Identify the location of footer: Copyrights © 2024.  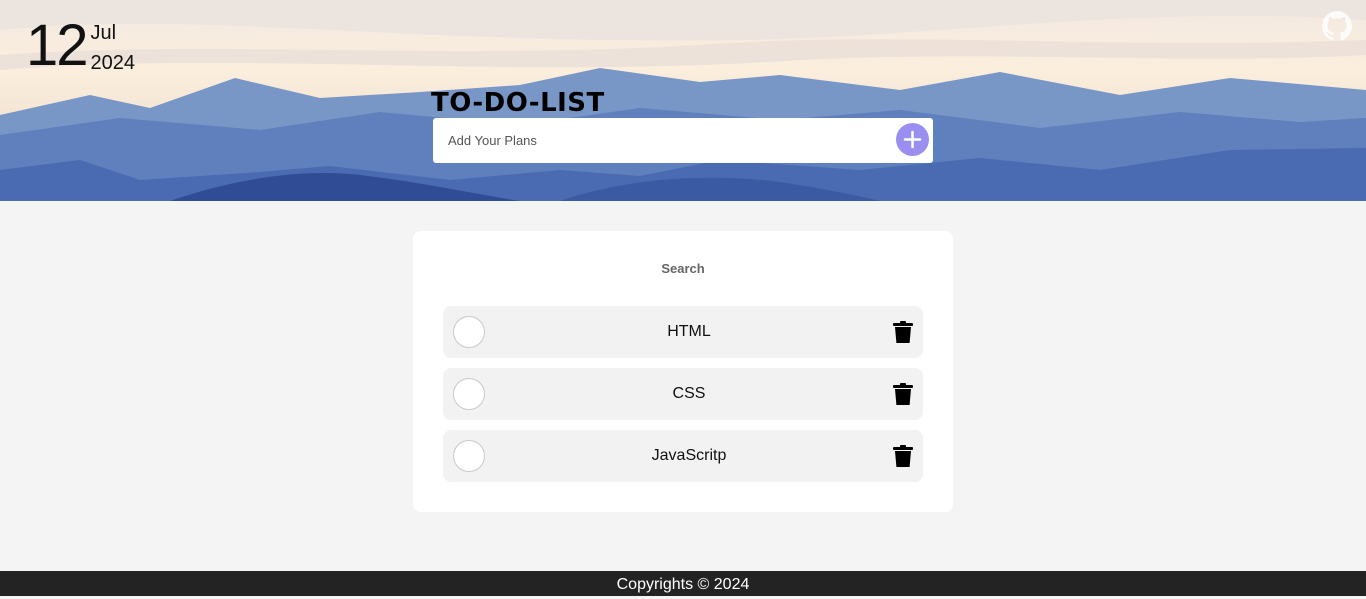
(683, 583).